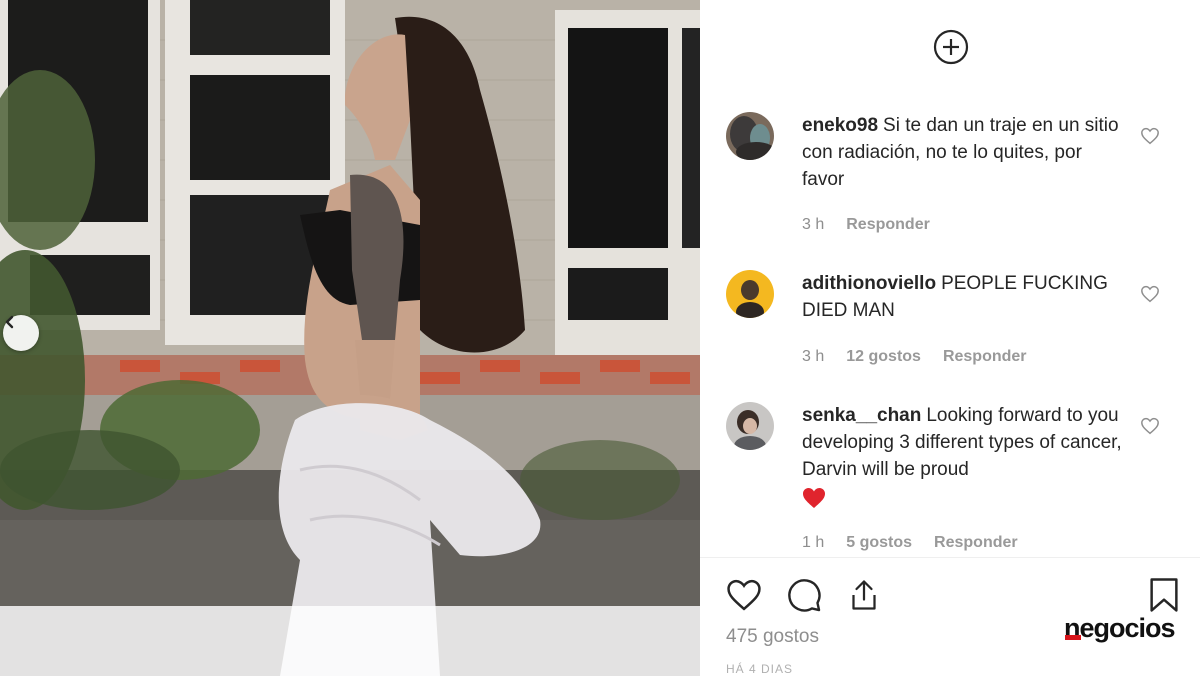 Image resolution: width=1200 pixels, height=676 pixels. I want to click on share-icon, so click(864, 595).